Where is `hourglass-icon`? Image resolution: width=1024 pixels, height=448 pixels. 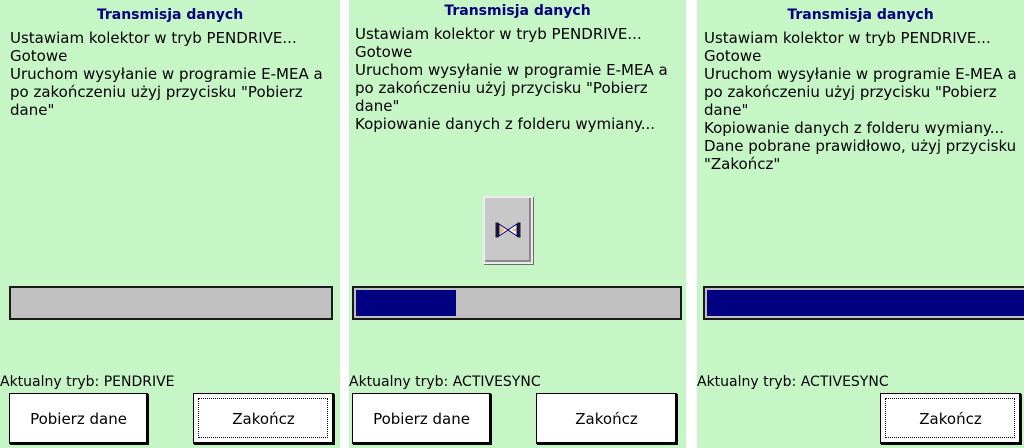
hourglass-icon is located at coordinates (508, 230).